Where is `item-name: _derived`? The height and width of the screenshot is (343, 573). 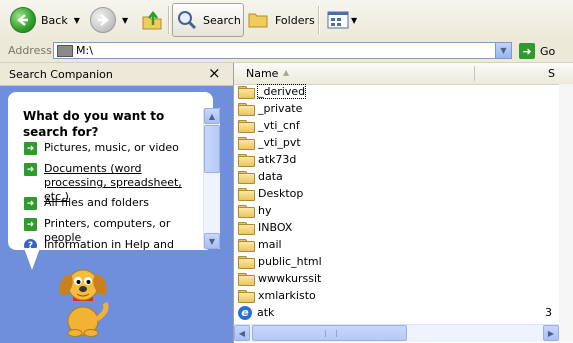 item-name: _derived is located at coordinates (281, 91).